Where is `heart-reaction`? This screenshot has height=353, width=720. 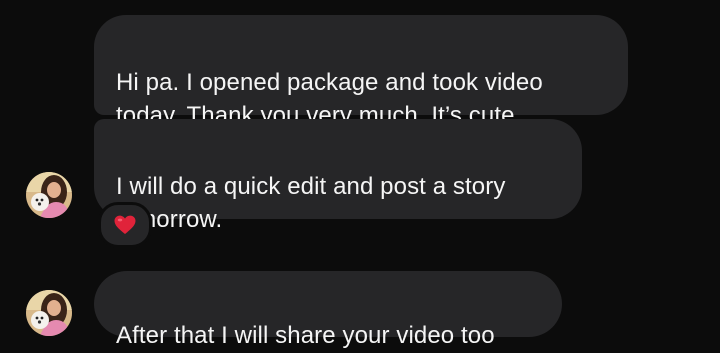
heart-reaction is located at coordinates (125, 225).